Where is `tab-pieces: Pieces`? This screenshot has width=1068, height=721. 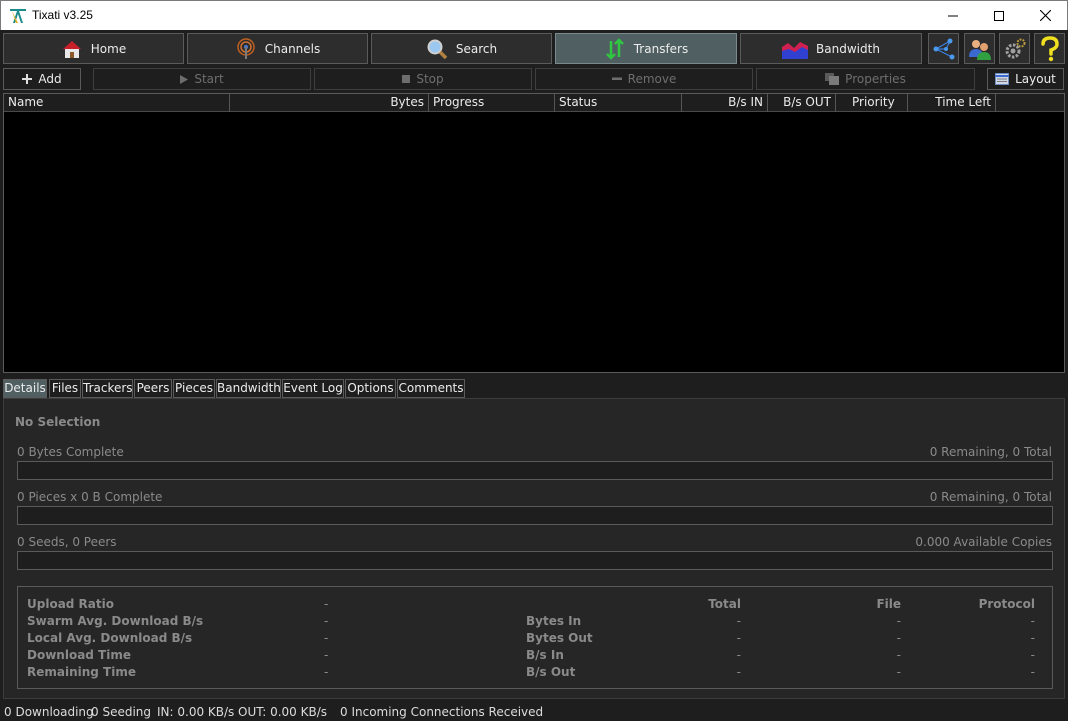 tab-pieces: Pieces is located at coordinates (194, 388).